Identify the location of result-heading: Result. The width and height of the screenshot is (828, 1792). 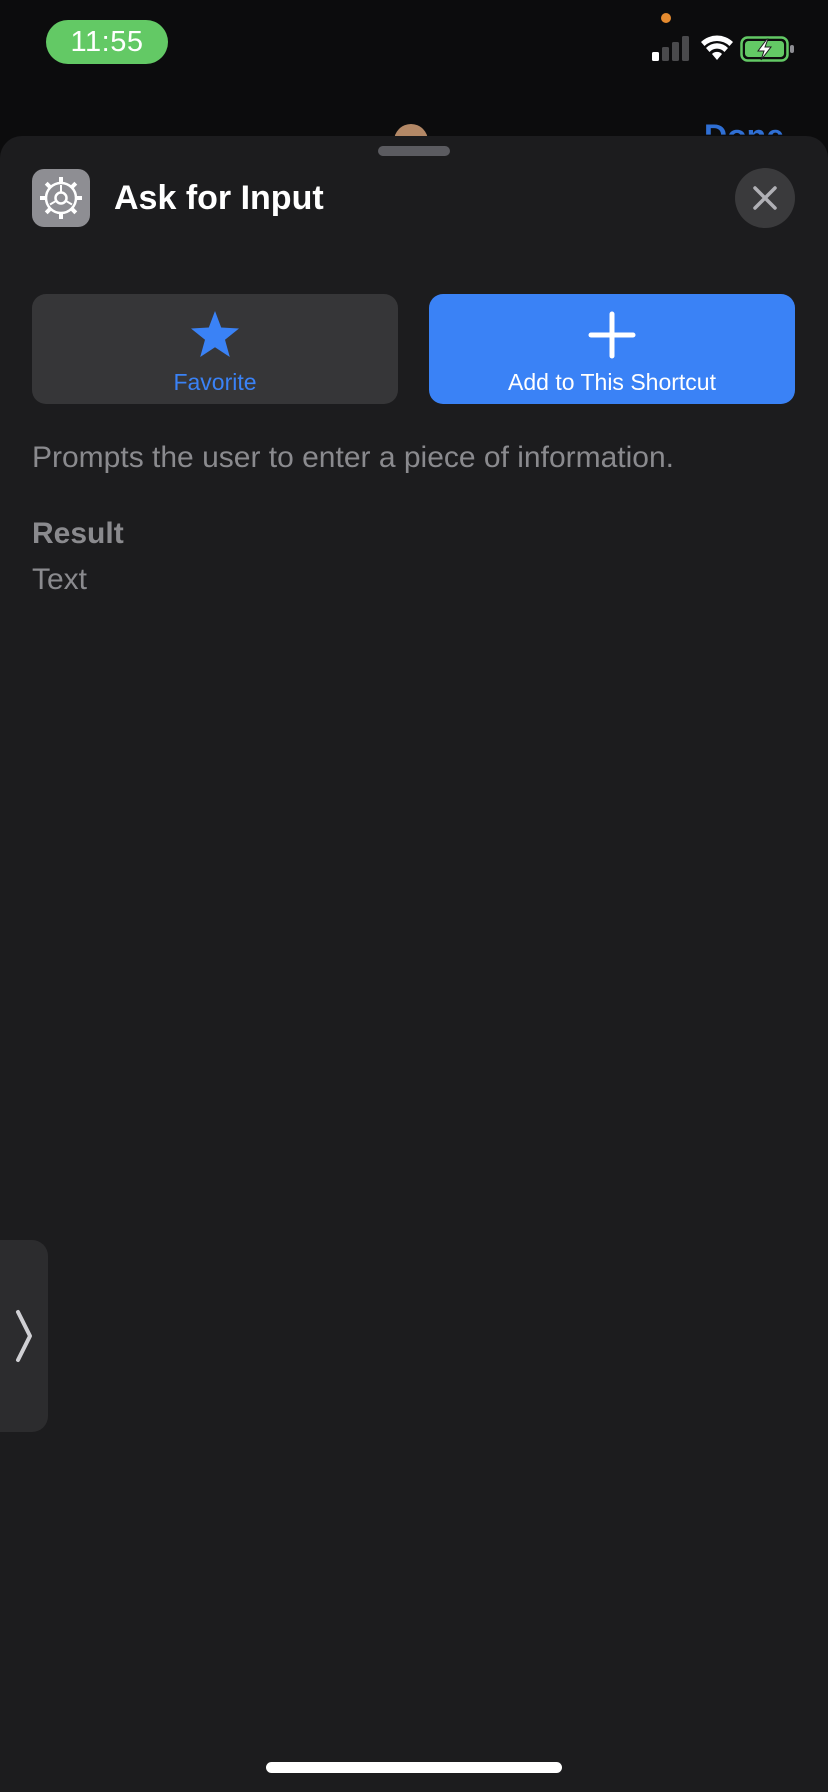
(78, 533).